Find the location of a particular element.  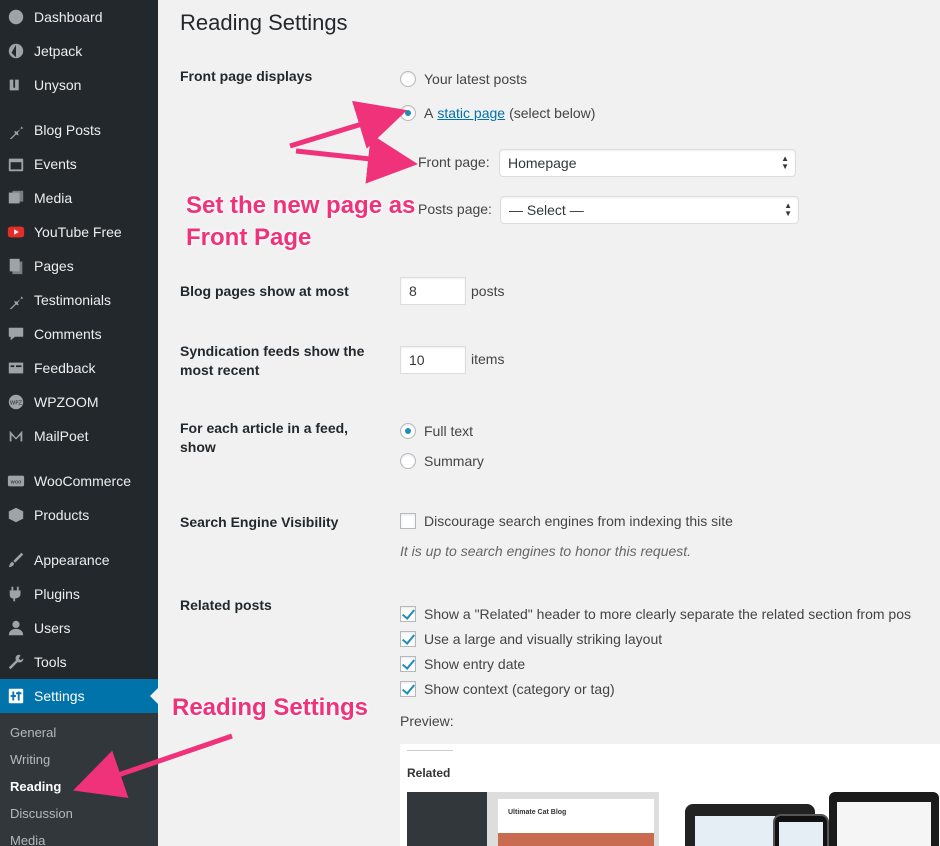

syndication-input: 10 is located at coordinates (433, 360).